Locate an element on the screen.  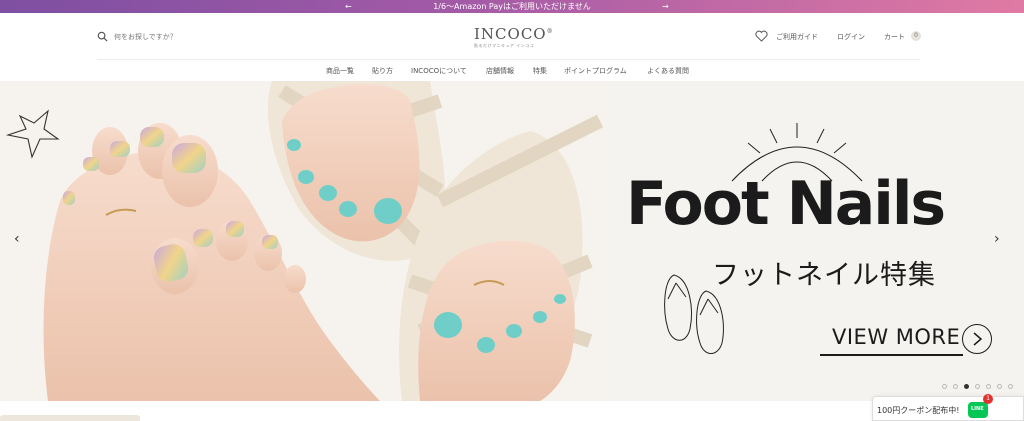
hero-subline: フットネイル特集 is located at coordinates (824, 275).